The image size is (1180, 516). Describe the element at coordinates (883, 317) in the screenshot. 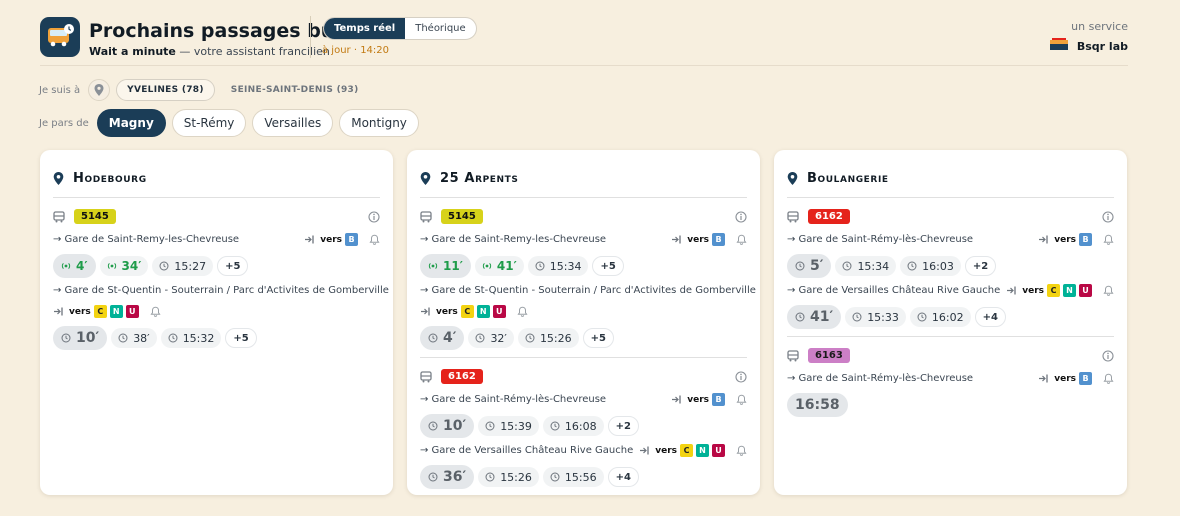

I see `time-value: 15:33` at that location.